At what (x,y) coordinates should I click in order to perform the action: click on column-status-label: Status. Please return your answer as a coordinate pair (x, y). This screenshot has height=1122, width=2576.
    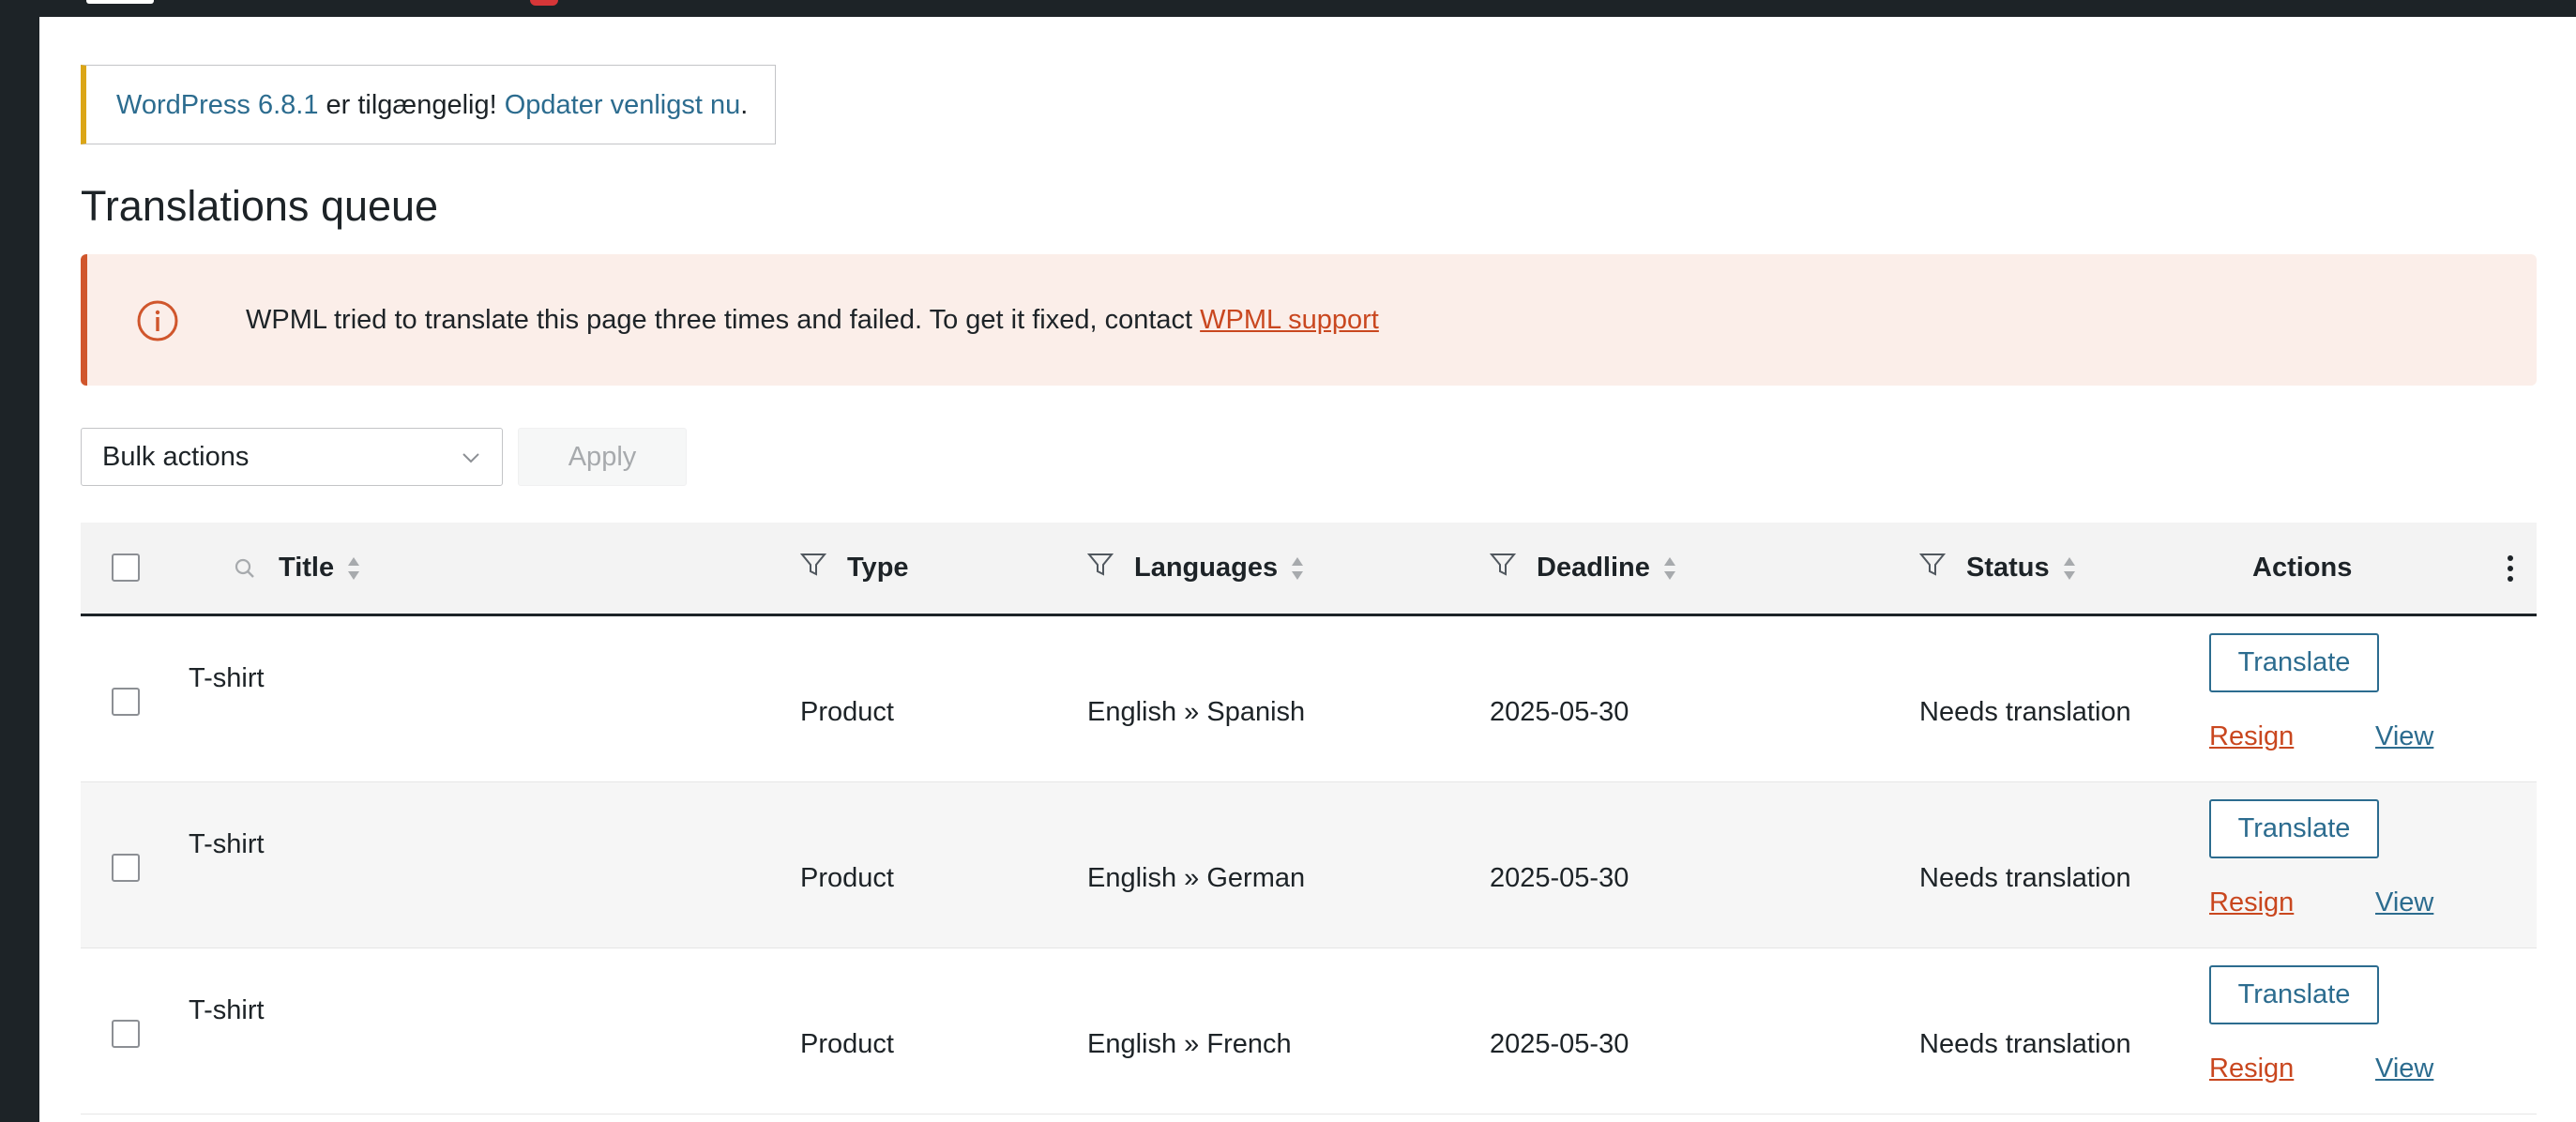
    Looking at the image, I should click on (2008, 568).